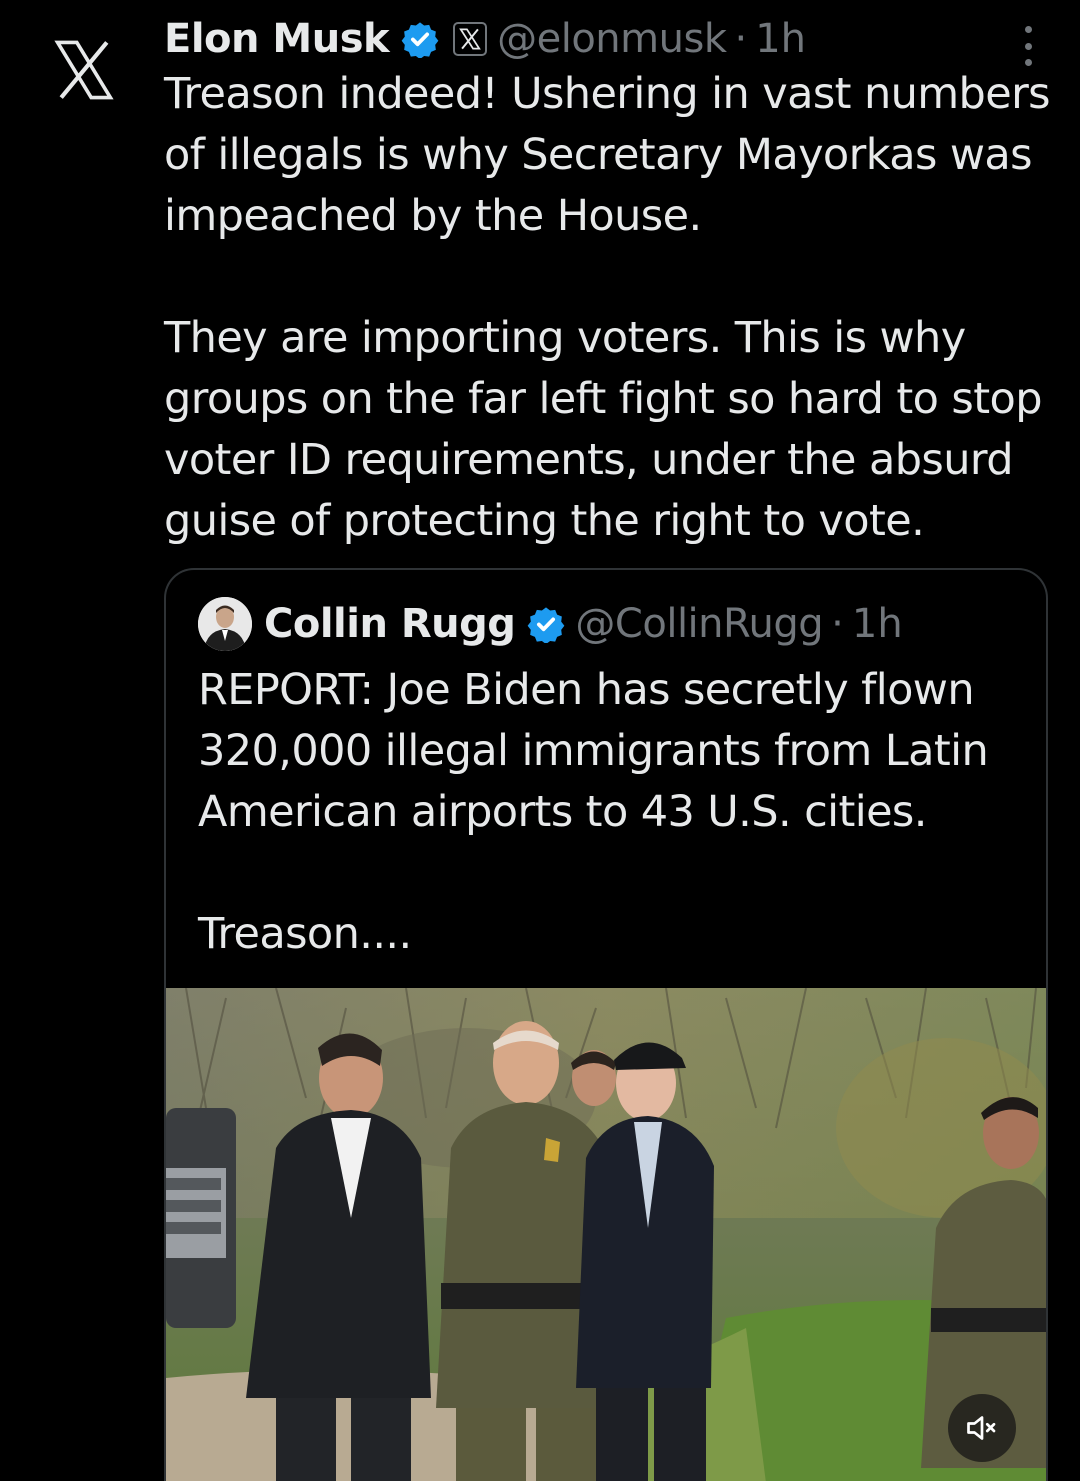 This screenshot has height=1481, width=1080. I want to click on quoted-tweet-time: 1h, so click(877, 624).